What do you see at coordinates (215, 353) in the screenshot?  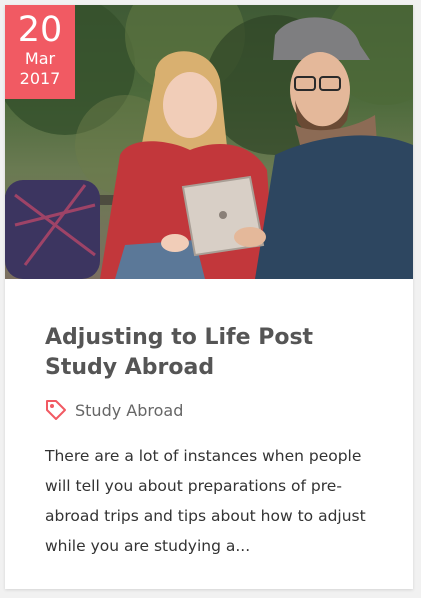 I see `post-title: Adjusting to Life Post Study Abroad` at bounding box center [215, 353].